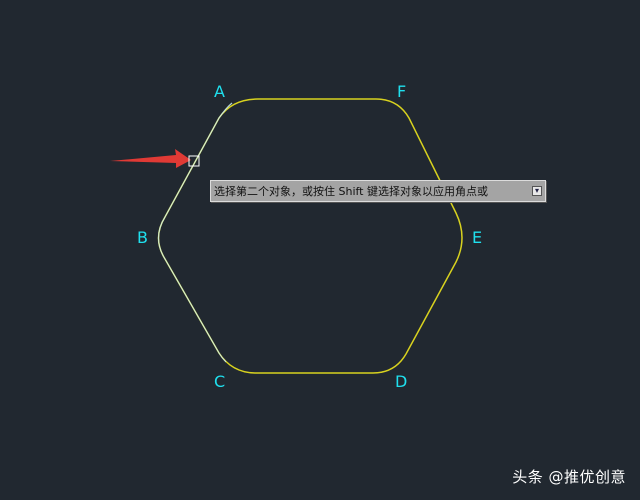 Image resolution: width=640 pixels, height=500 pixels. Describe the element at coordinates (401, 381) in the screenshot. I see `vertex-label-d: D` at that location.